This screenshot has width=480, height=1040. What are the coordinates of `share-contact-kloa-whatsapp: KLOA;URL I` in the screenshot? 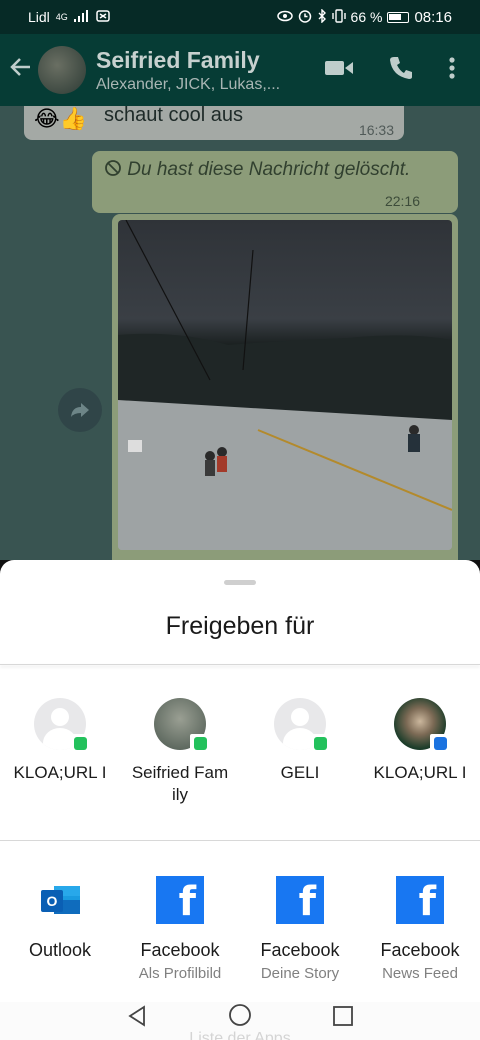 It's located at (60, 752).